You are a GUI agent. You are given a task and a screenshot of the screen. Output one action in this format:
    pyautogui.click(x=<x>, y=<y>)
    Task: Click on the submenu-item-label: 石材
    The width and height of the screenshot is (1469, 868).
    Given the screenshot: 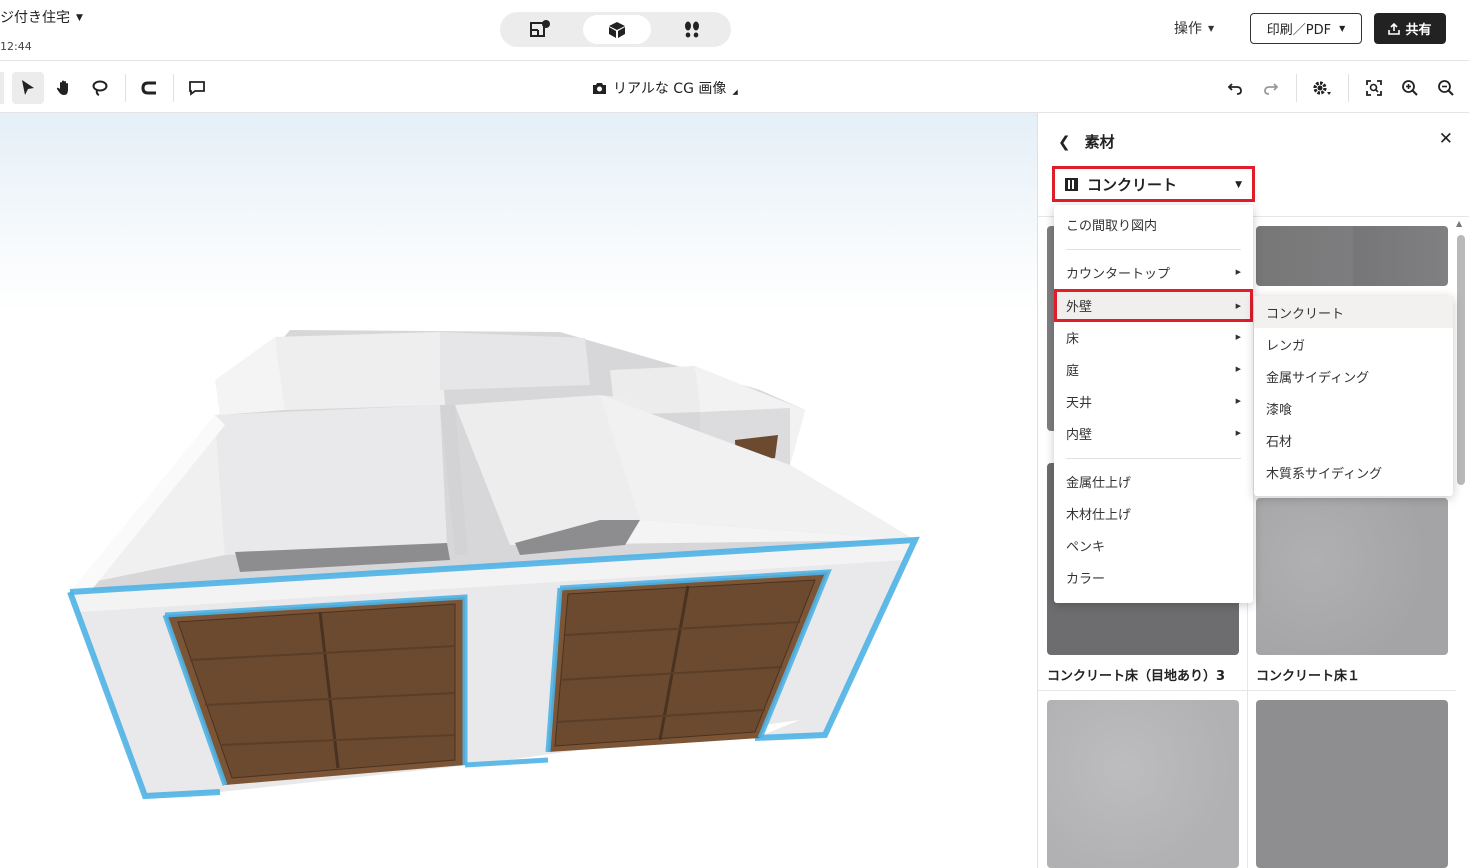 What is the action you would take?
    pyautogui.click(x=1279, y=442)
    